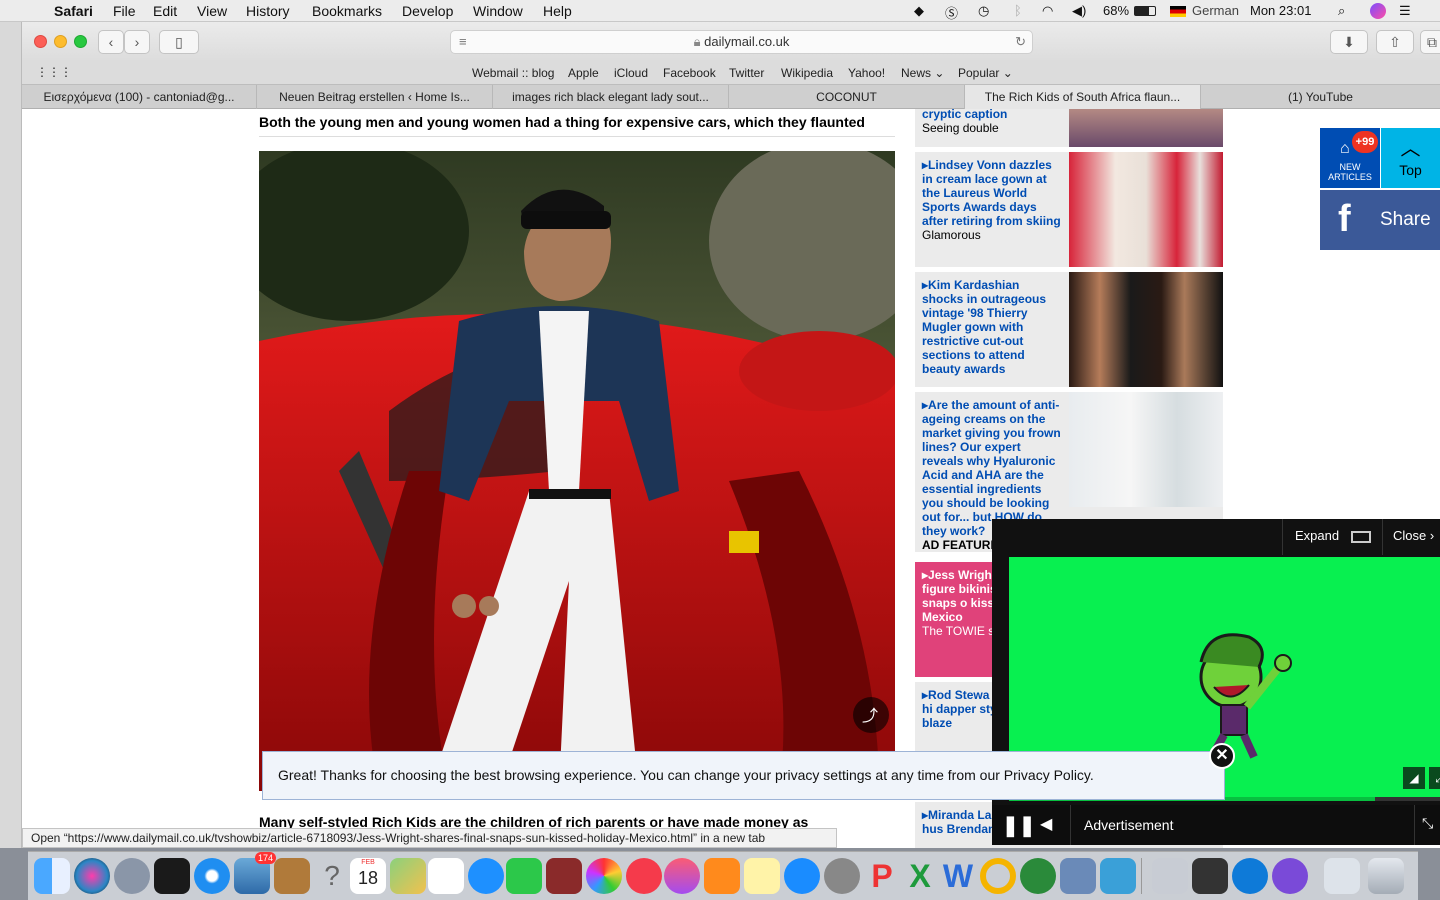 Image resolution: width=1440 pixels, height=900 pixels. What do you see at coordinates (1386, 876) in the screenshot?
I see `trash-icon` at bounding box center [1386, 876].